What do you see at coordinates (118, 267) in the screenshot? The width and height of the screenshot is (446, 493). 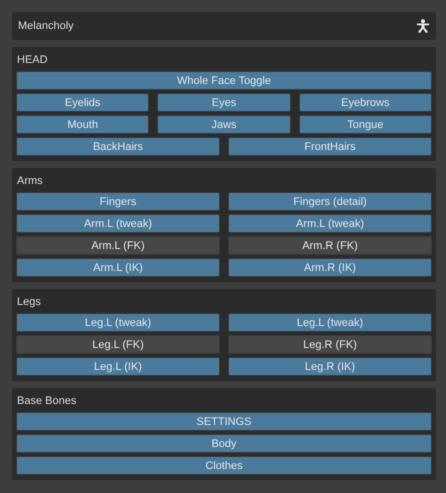 I see `layer-toggle-button: Arm.L (IK)` at bounding box center [118, 267].